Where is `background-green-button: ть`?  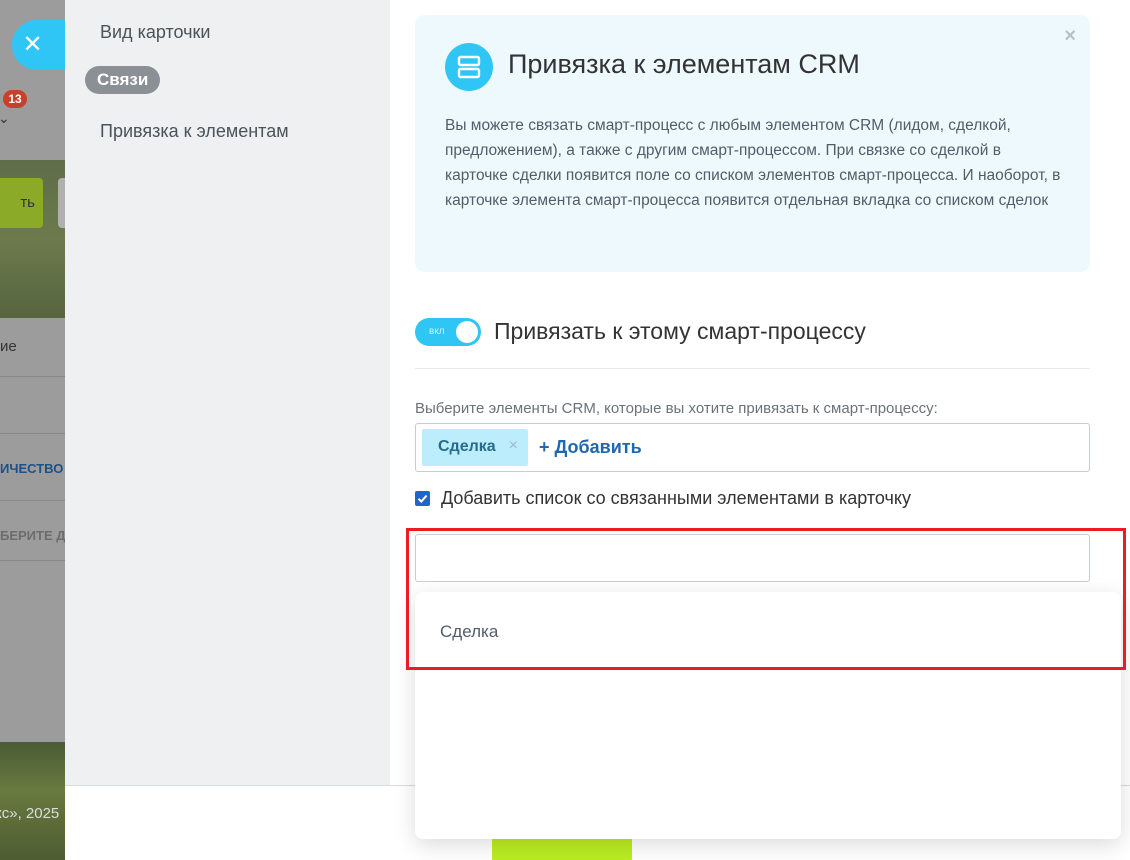 background-green-button: ть is located at coordinates (21, 203).